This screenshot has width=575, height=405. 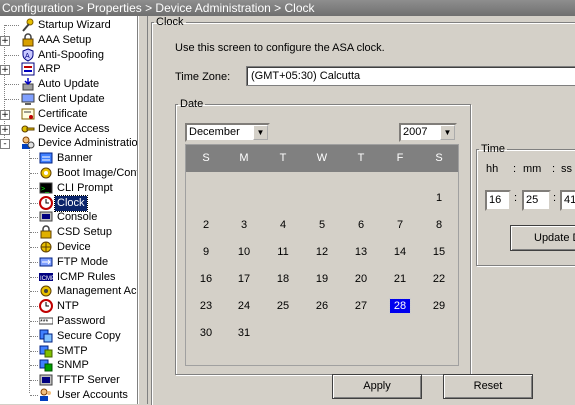 What do you see at coordinates (143, 210) in the screenshot?
I see `pane-splitter` at bounding box center [143, 210].